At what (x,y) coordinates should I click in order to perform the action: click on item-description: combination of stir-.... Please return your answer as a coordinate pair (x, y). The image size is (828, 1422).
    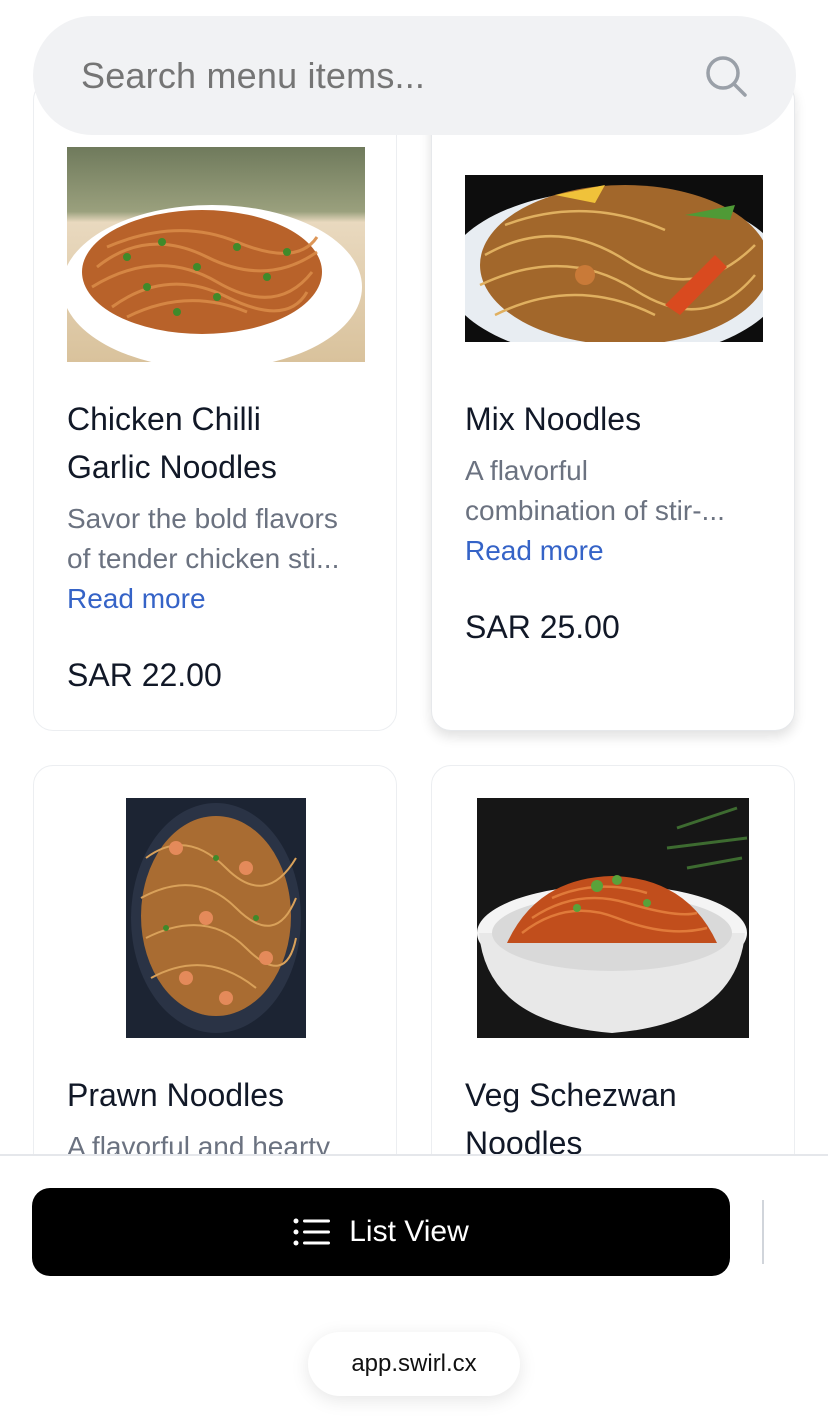
    Looking at the image, I should click on (595, 510).